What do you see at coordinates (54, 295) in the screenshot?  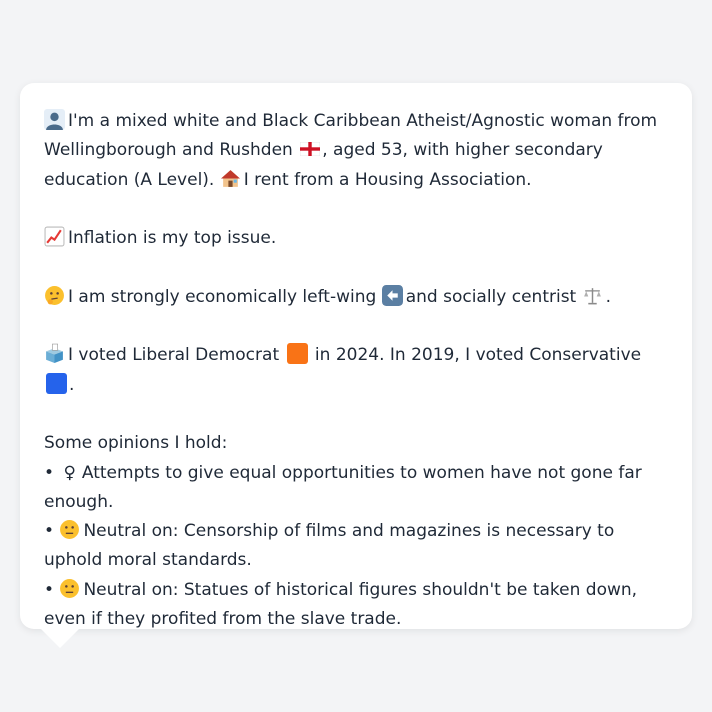 I see `thinking-face-icon` at bounding box center [54, 295].